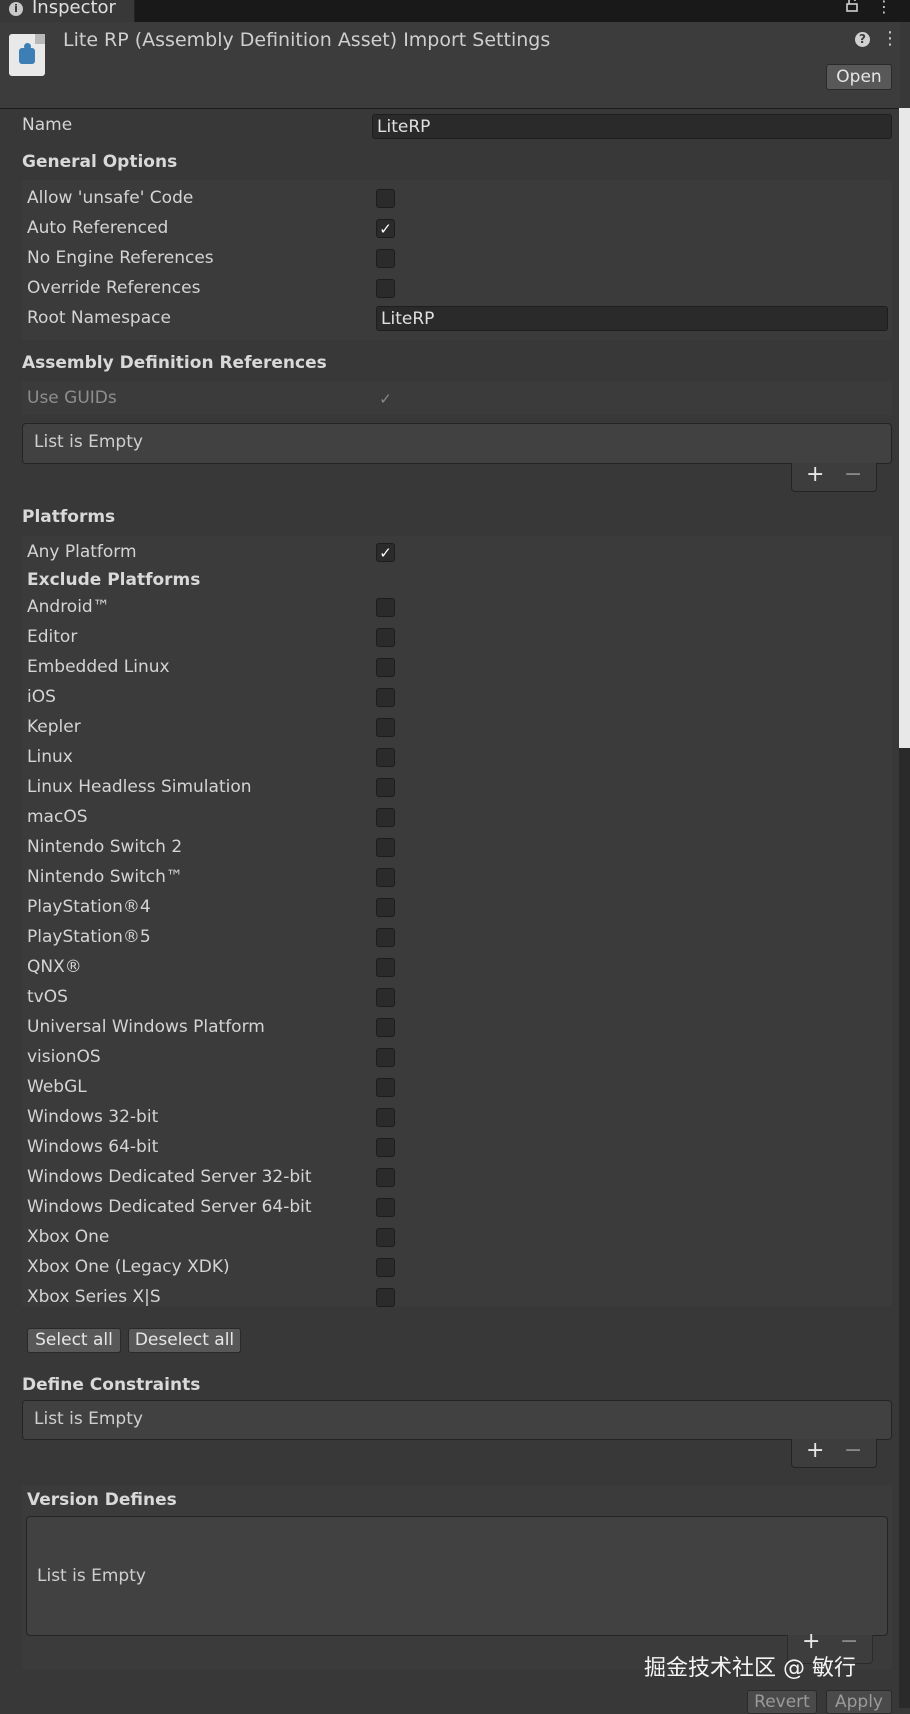 This screenshot has height=1714, width=910. Describe the element at coordinates (57, 817) in the screenshot. I see `platform-label: macOS` at that location.